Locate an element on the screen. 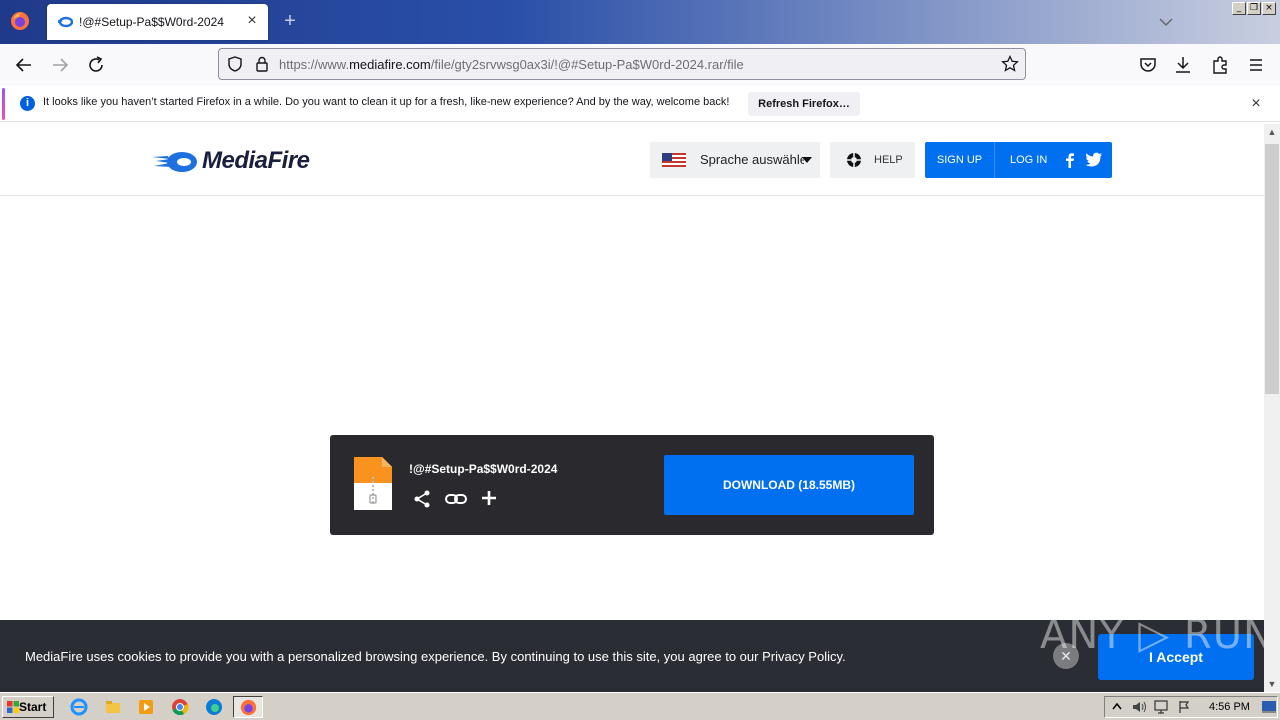 Image resolution: width=1280 pixels, height=720 pixels. browser-tab-bar: !@#Setup-Pa$$W0rd-2024 × + _ ❐ × is located at coordinates (640, 22).